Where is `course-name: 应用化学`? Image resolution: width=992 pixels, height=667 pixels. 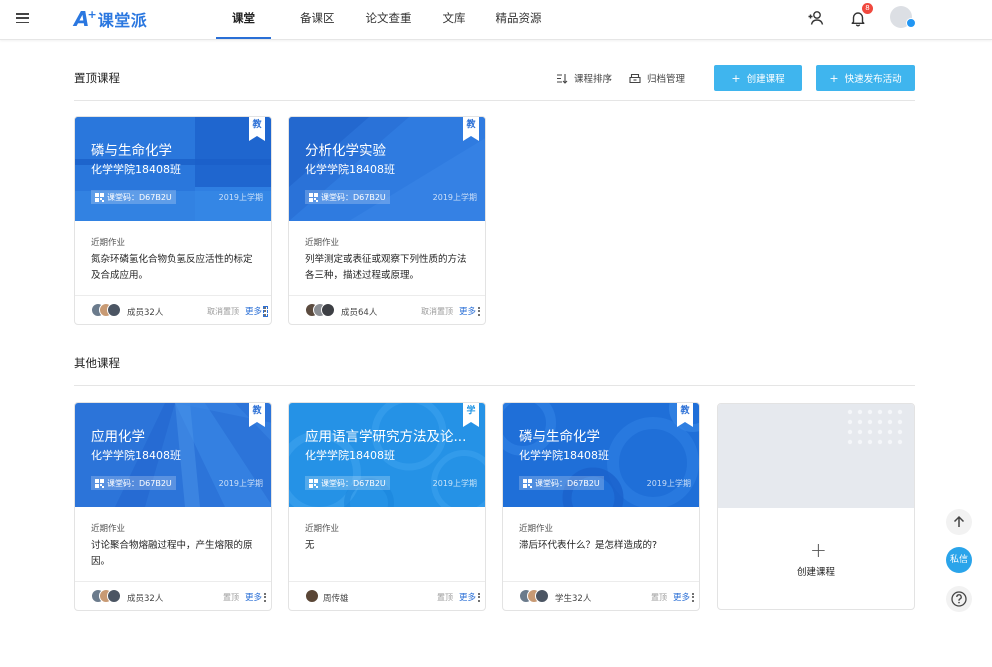
course-name: 应用化学 is located at coordinates (118, 437).